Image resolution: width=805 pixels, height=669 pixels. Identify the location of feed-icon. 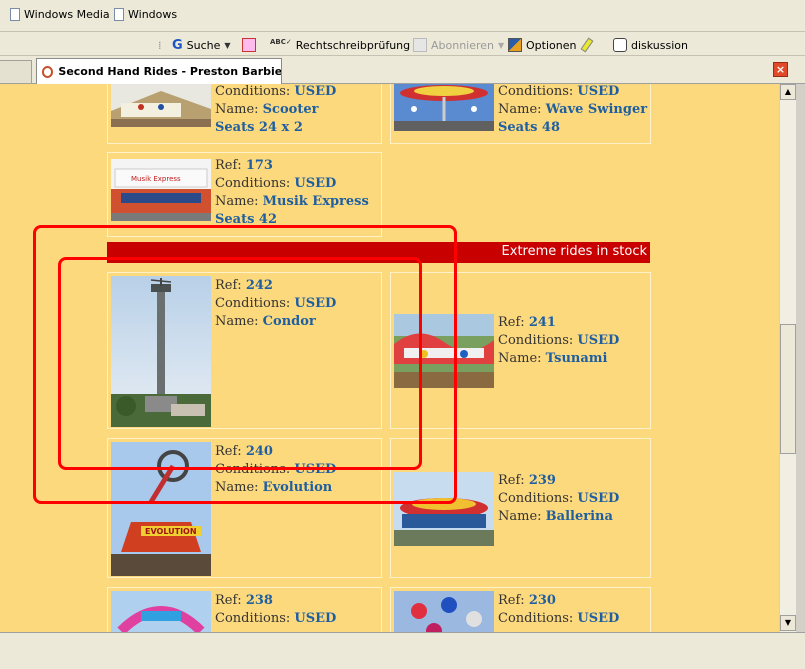
(420, 45).